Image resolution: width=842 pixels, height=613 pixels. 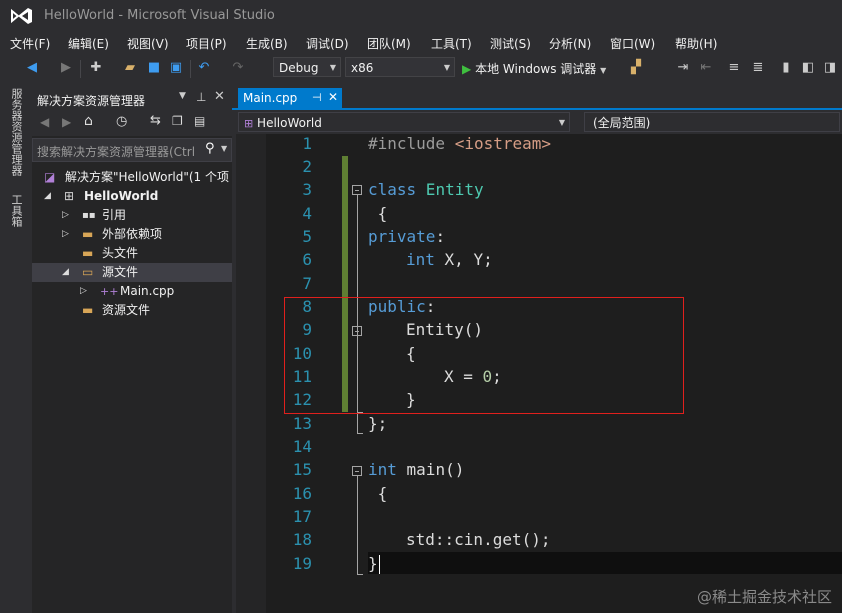 I want to click on code-line-16: {, so click(x=378, y=493).